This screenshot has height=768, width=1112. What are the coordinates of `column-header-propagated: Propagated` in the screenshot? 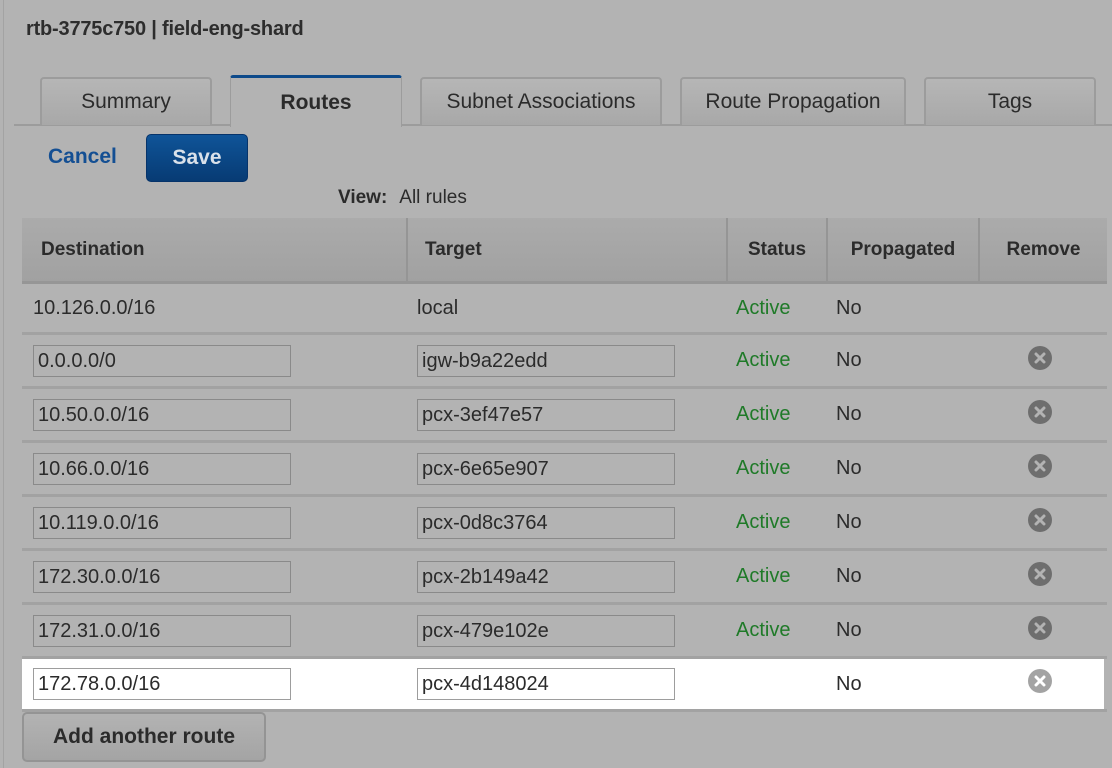 It's located at (902, 249).